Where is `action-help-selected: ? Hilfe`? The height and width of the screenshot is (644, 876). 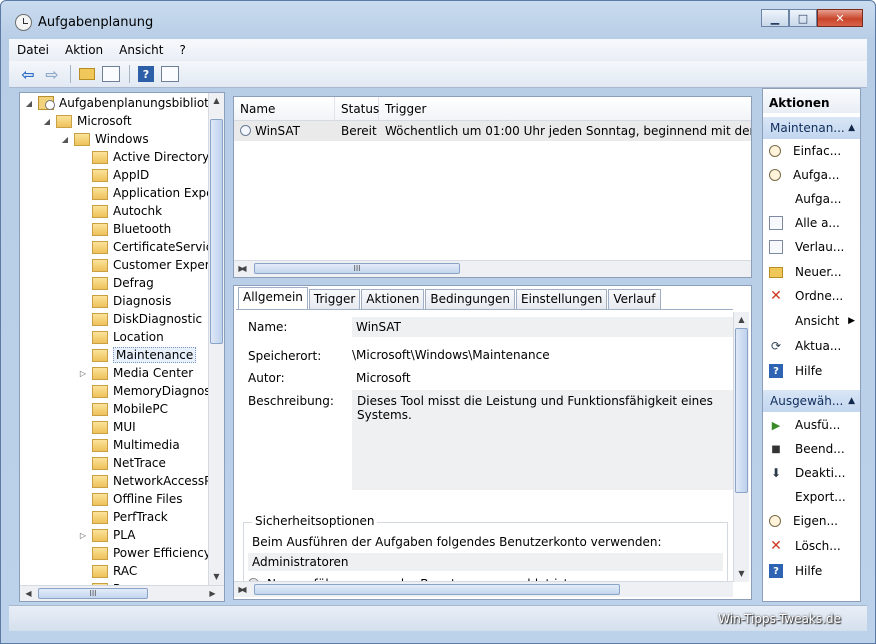
action-help-selected: ? Hilfe is located at coordinates (811, 571).